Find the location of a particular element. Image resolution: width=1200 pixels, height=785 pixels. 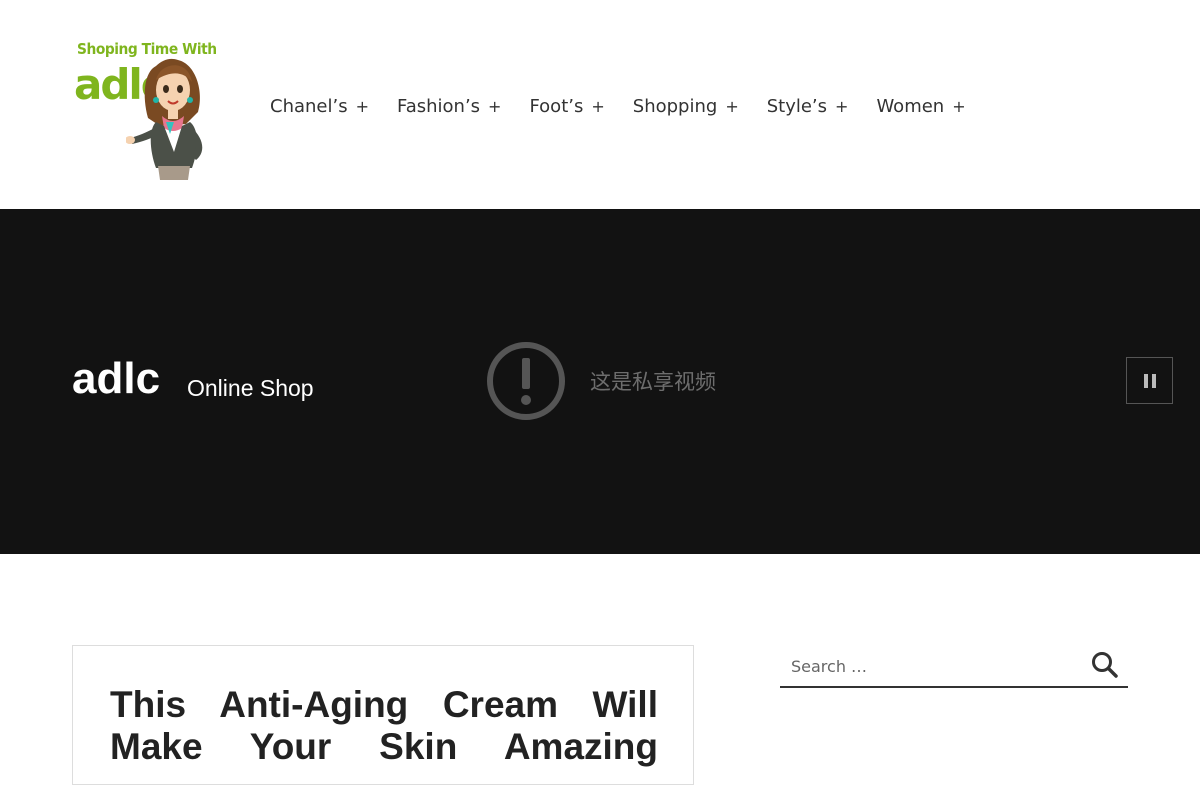

nav-item-styles: Style’s + is located at coordinates (808, 106).